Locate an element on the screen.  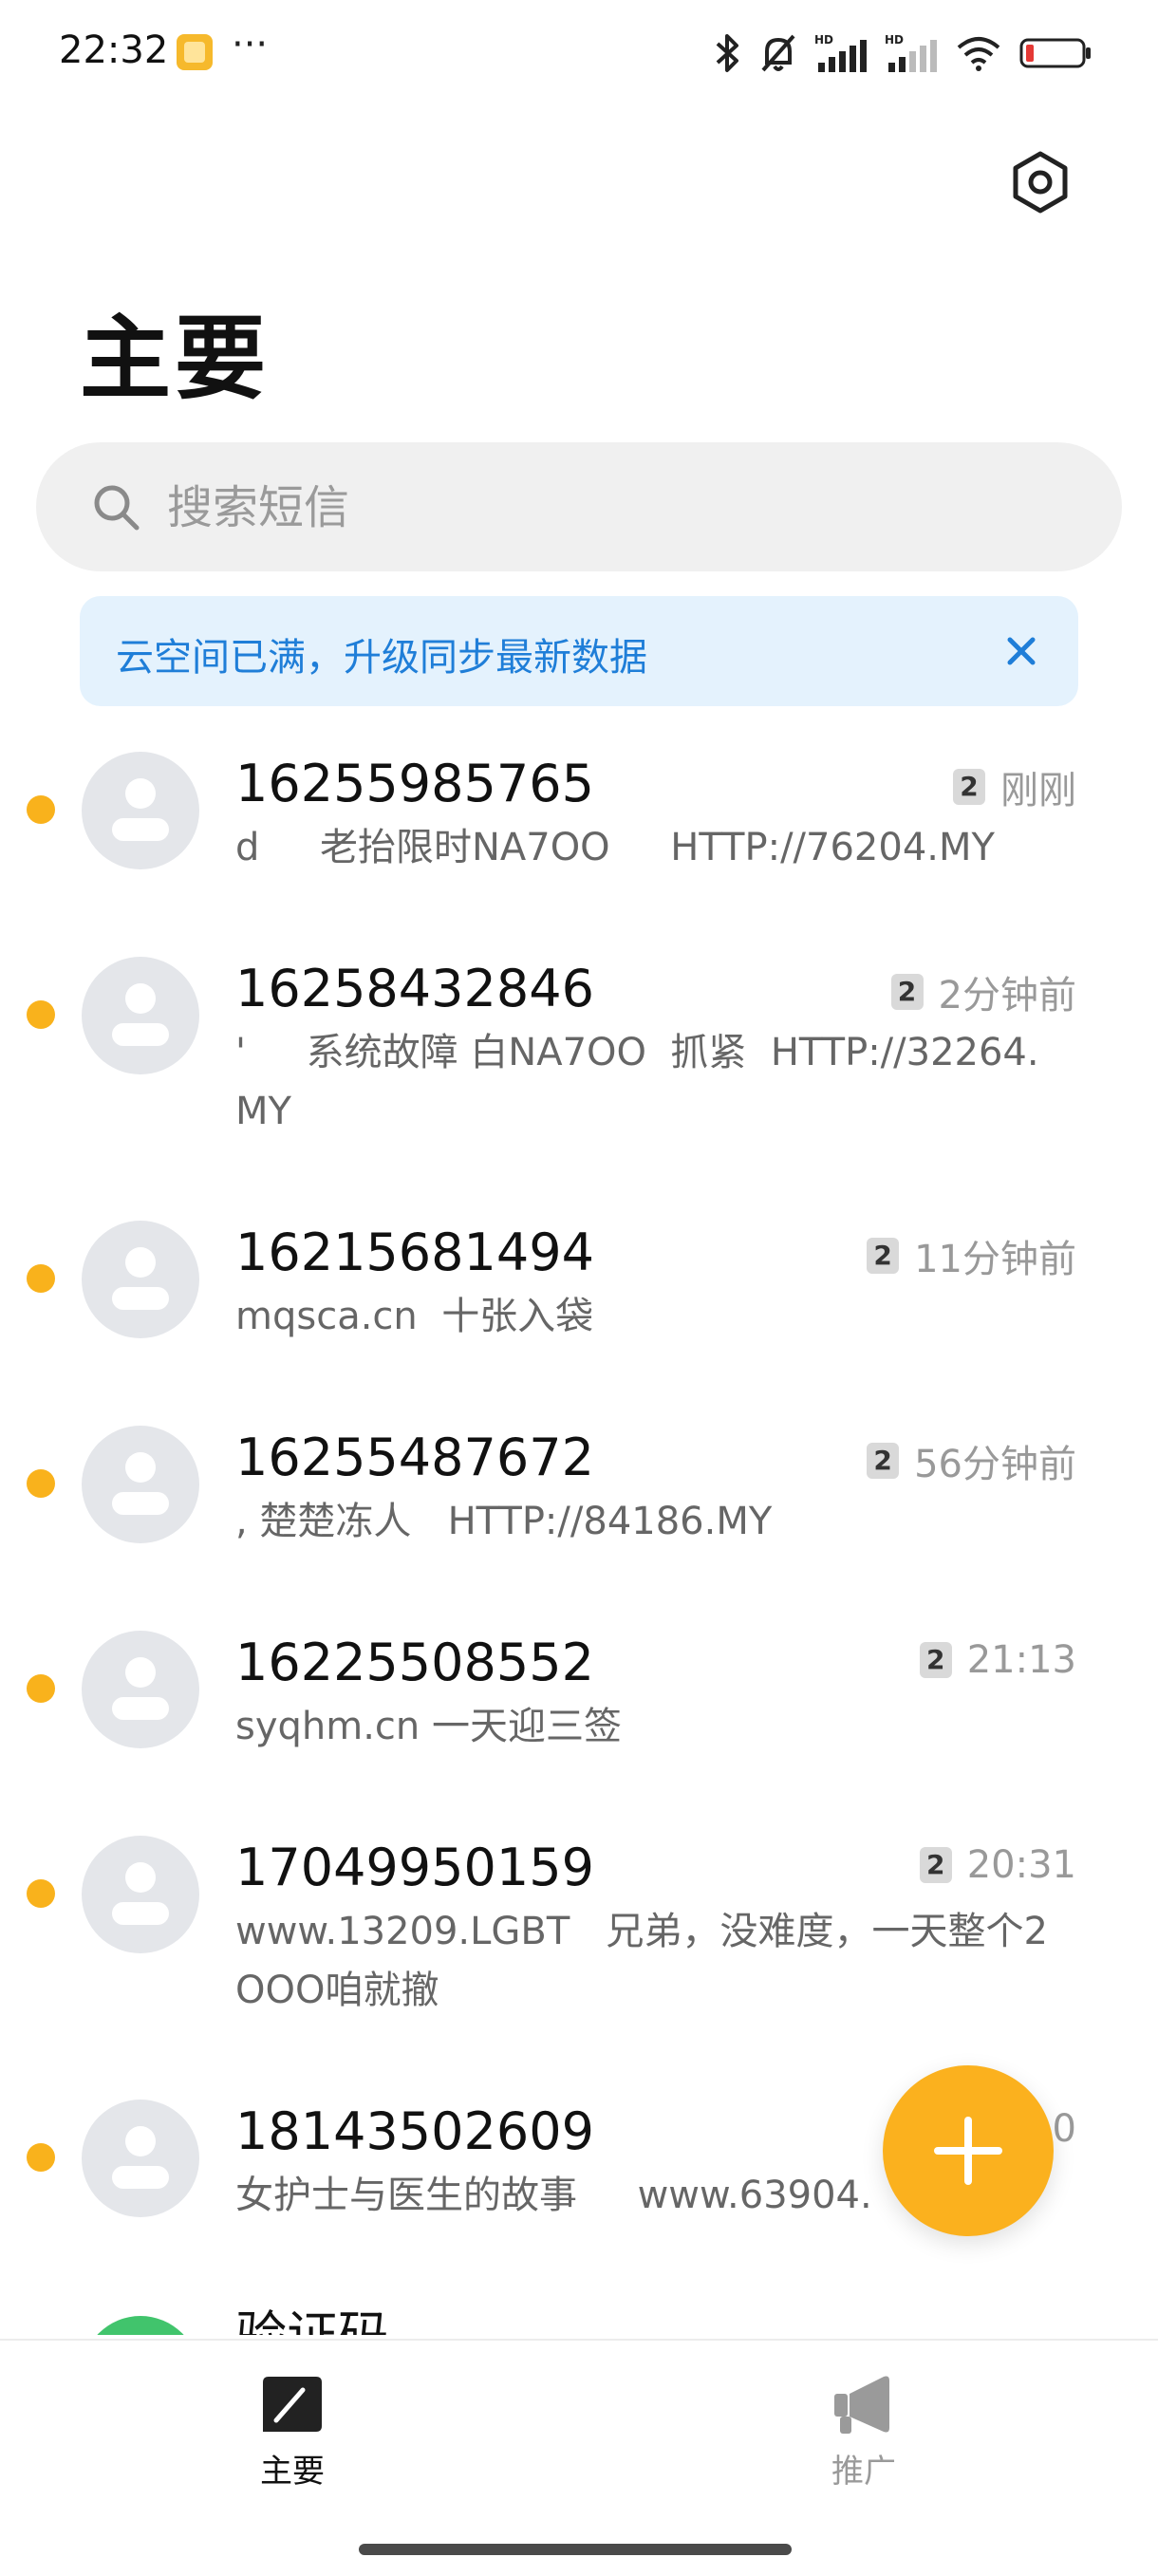
conversation-time: 56分钟前 is located at coordinates (995, 1464).